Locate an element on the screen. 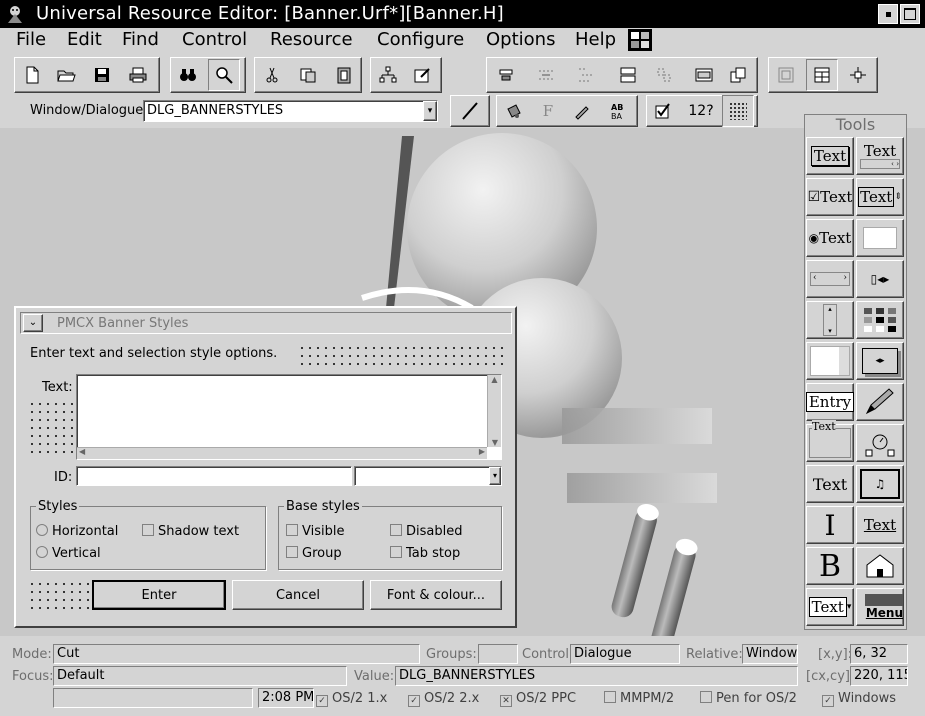 The width and height of the screenshot is (925, 716). radio-vertical: Vertical is located at coordinates (68, 553).